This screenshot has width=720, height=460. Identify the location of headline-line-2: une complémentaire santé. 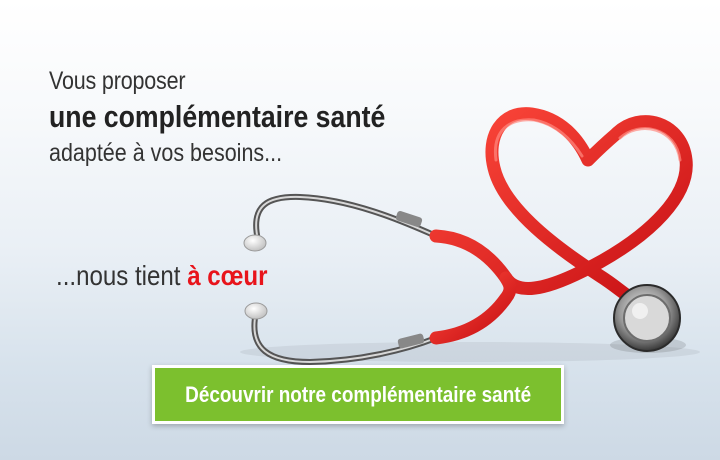
(217, 116).